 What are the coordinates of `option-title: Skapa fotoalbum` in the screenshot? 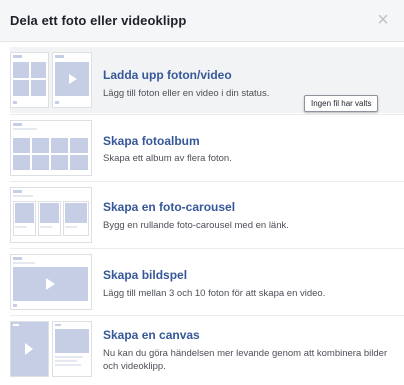 It's located at (151, 141).